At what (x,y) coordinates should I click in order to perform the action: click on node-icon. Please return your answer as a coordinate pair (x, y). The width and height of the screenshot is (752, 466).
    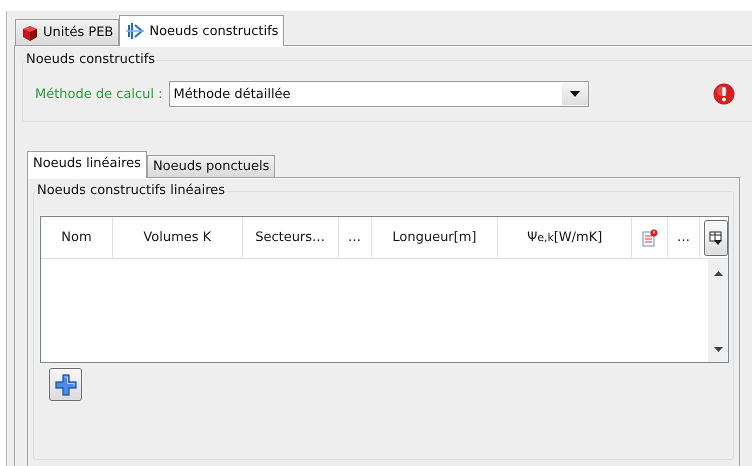
    Looking at the image, I should click on (135, 31).